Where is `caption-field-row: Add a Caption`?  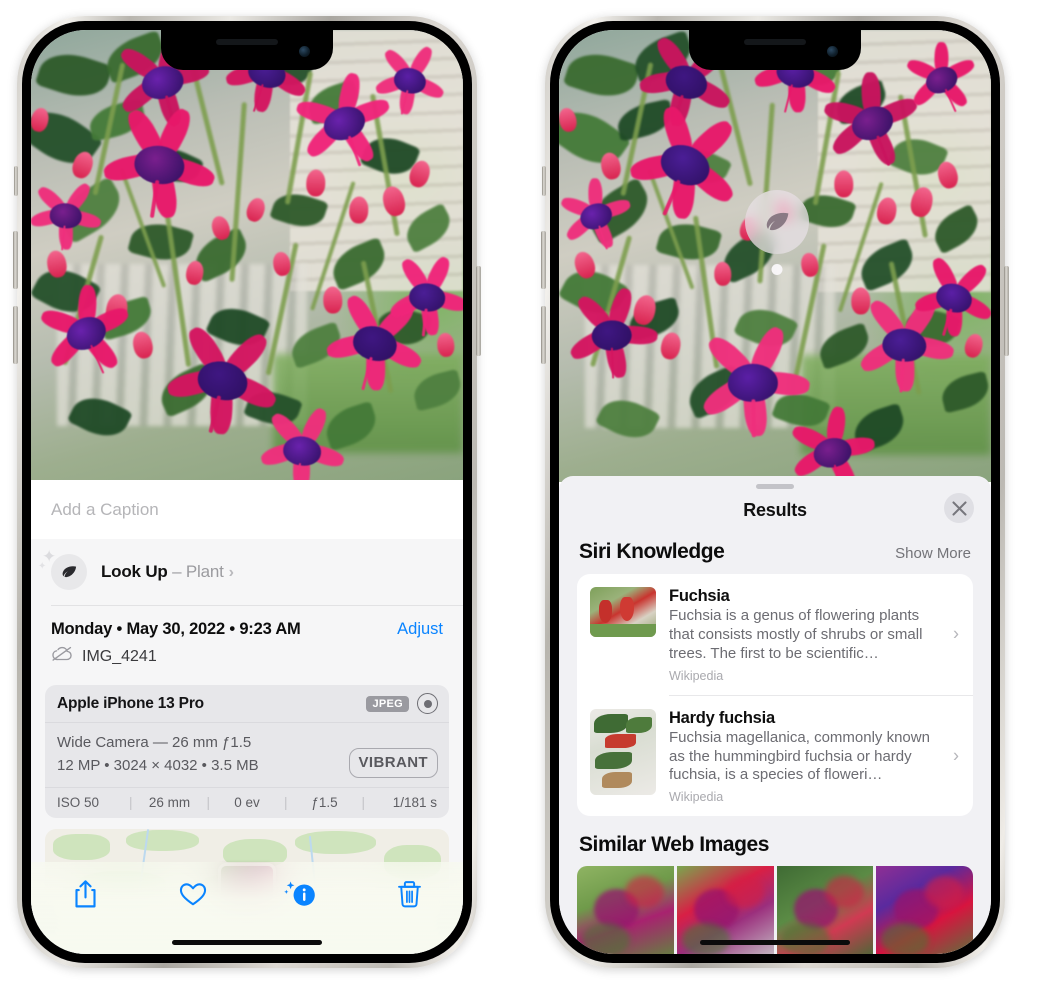 caption-field-row: Add a Caption is located at coordinates (247, 509).